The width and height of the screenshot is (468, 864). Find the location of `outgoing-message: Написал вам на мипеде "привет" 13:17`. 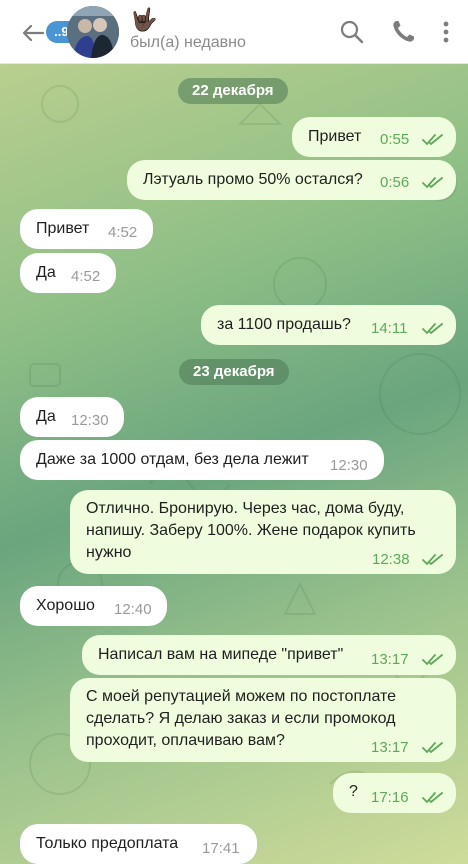

outgoing-message: Написал вам на мипеде "привет" 13:17 is located at coordinates (269, 655).